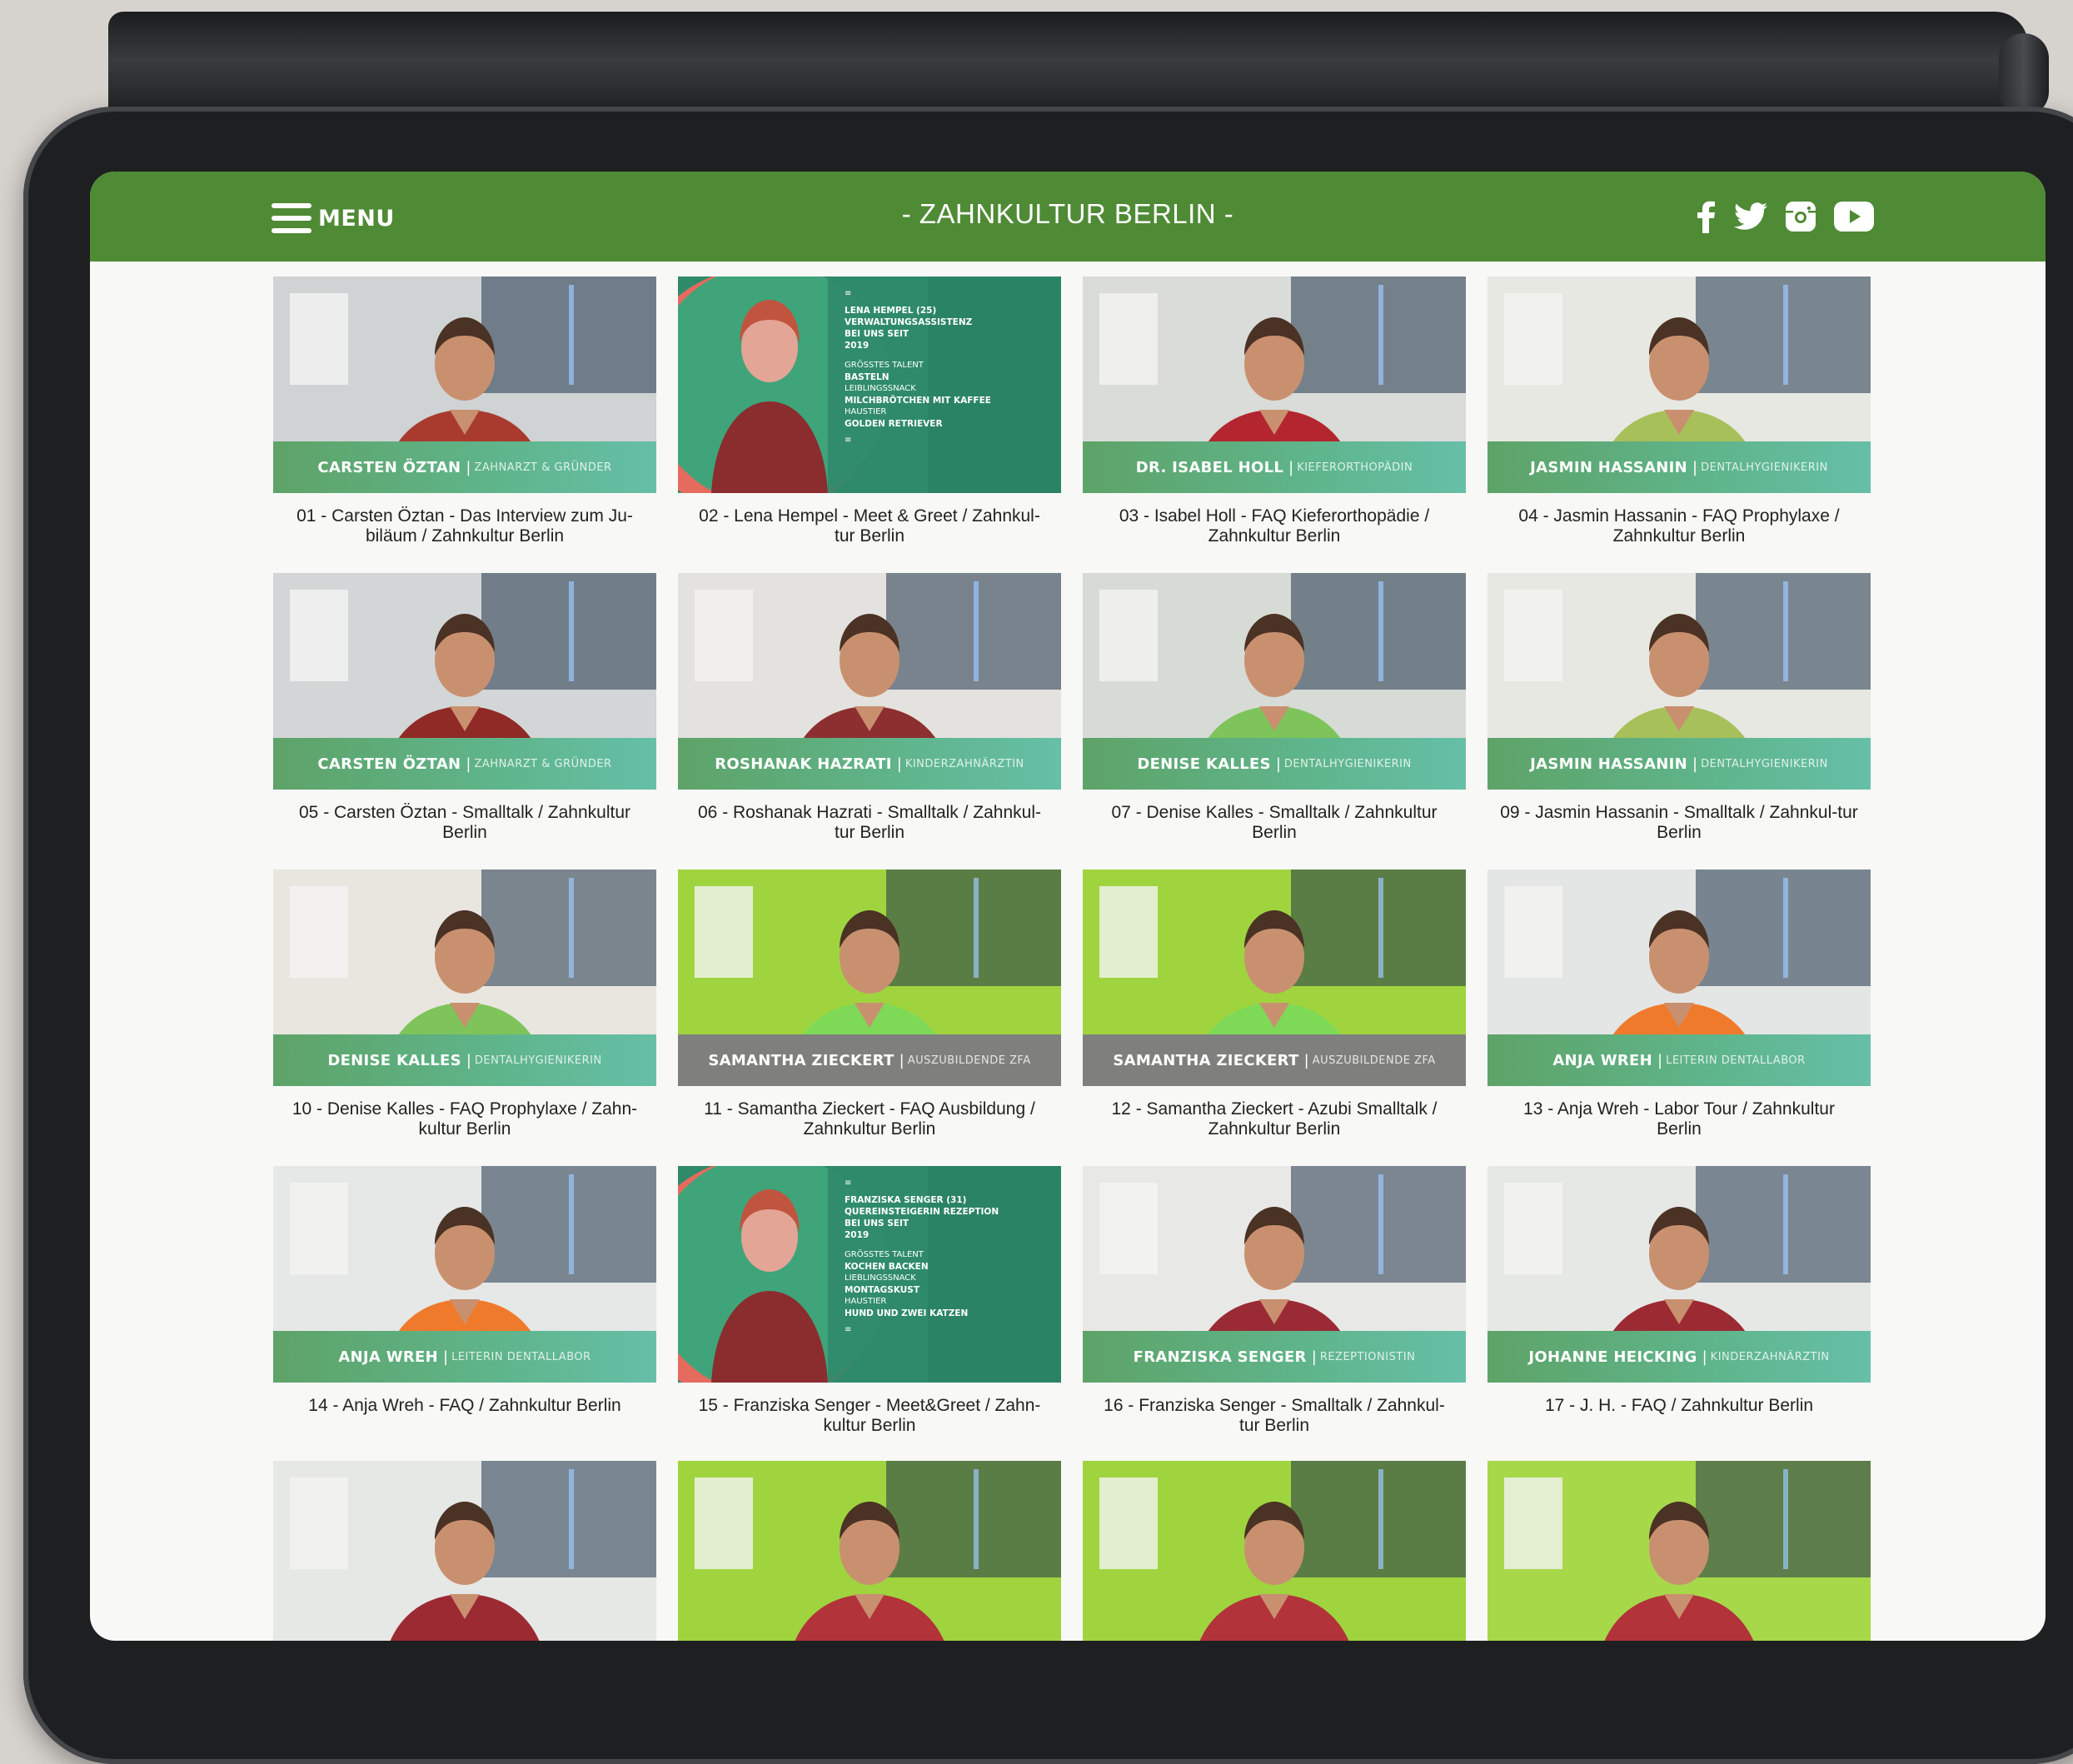 This screenshot has width=2073, height=1764. Describe the element at coordinates (1072, 1551) in the screenshot. I see `video-grid-partial-row` at that location.